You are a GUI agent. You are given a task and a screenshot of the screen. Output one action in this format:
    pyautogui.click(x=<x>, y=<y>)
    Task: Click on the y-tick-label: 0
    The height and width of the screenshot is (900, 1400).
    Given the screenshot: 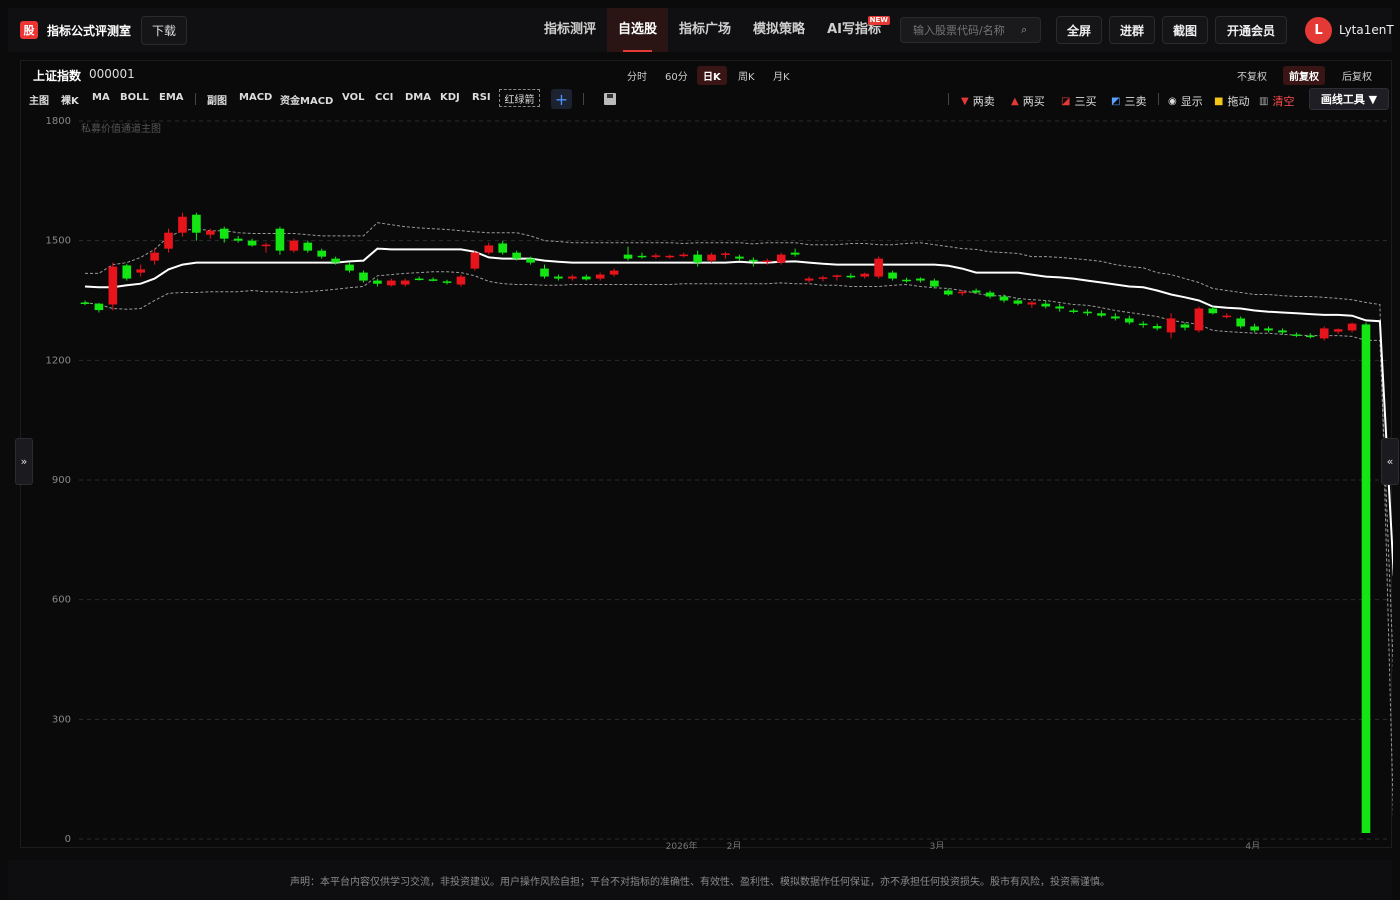 What is the action you would take?
    pyautogui.click(x=68, y=839)
    